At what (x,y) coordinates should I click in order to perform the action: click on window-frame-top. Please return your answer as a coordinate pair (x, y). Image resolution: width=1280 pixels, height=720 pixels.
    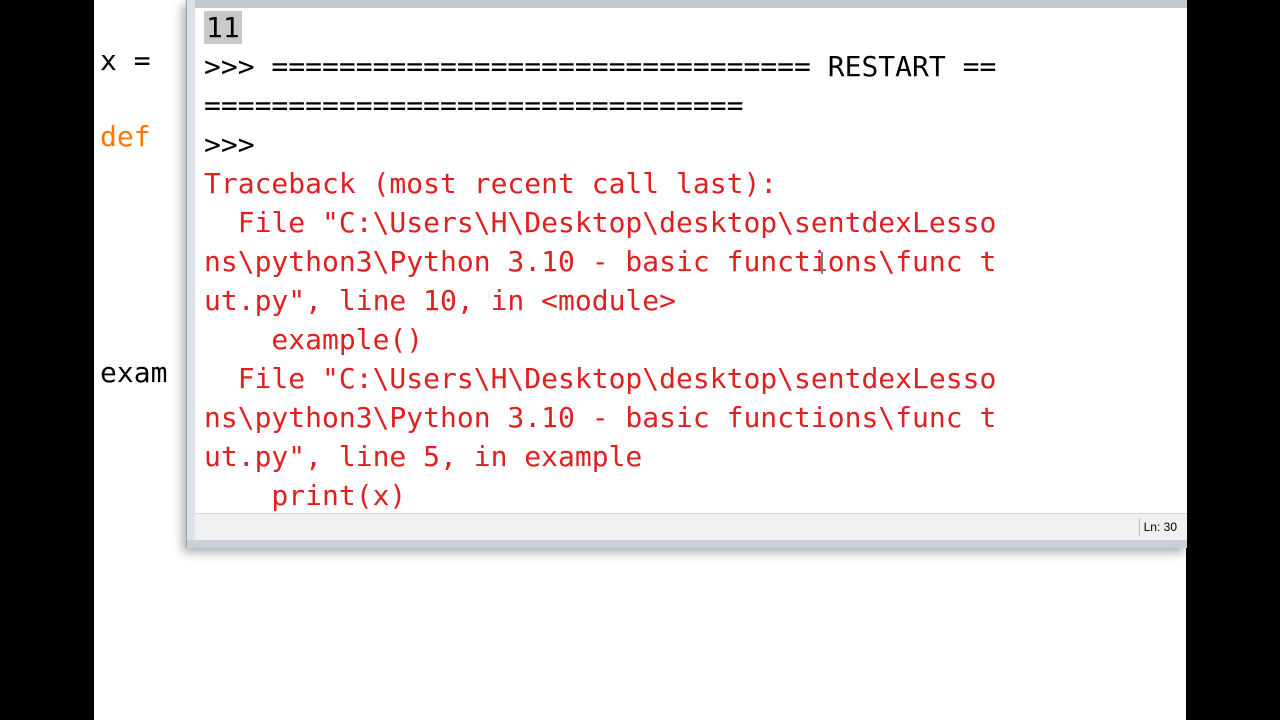
    Looking at the image, I should click on (687, 4).